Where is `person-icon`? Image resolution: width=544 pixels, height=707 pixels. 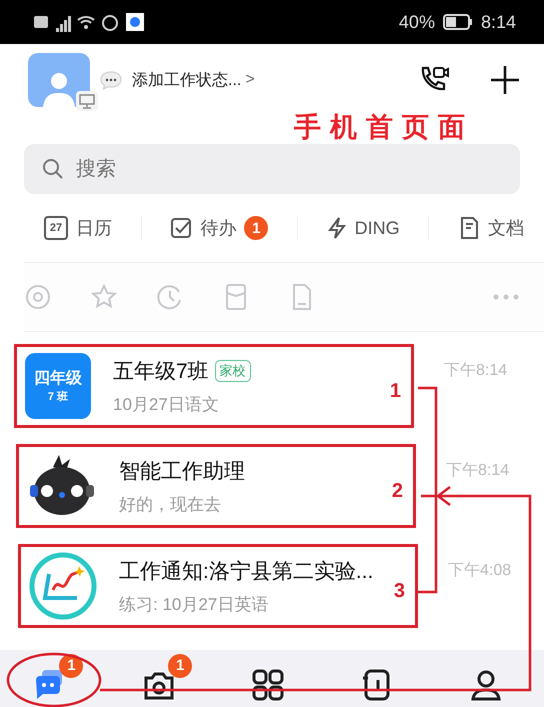
person-icon is located at coordinates (485, 685).